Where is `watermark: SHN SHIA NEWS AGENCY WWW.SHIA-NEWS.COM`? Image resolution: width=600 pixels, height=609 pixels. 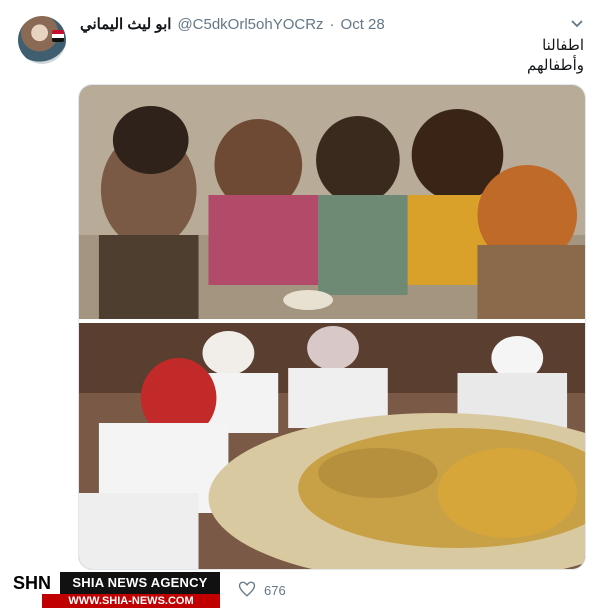
watermark: SHN SHIA NEWS AGENCY WWW.SHIA-NEWS.COM is located at coordinates (112, 590).